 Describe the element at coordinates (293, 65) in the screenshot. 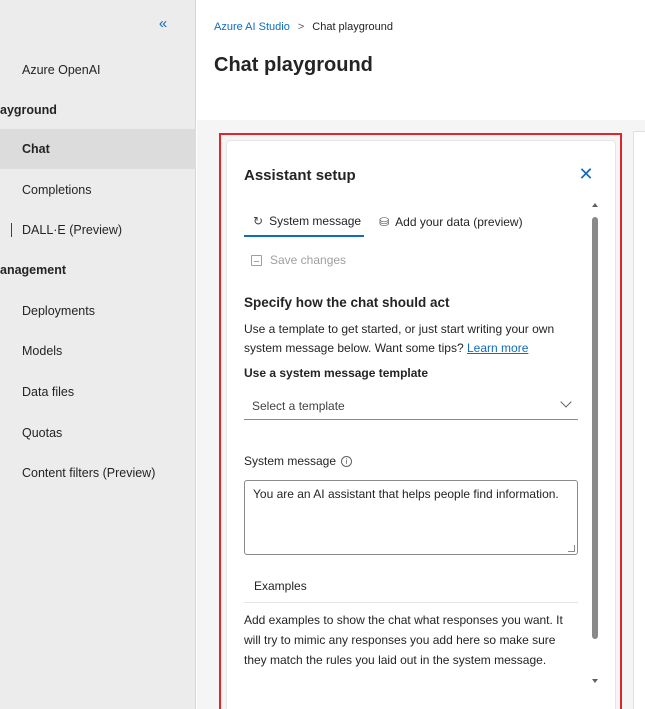

I see `page-title: Chat playground` at that location.